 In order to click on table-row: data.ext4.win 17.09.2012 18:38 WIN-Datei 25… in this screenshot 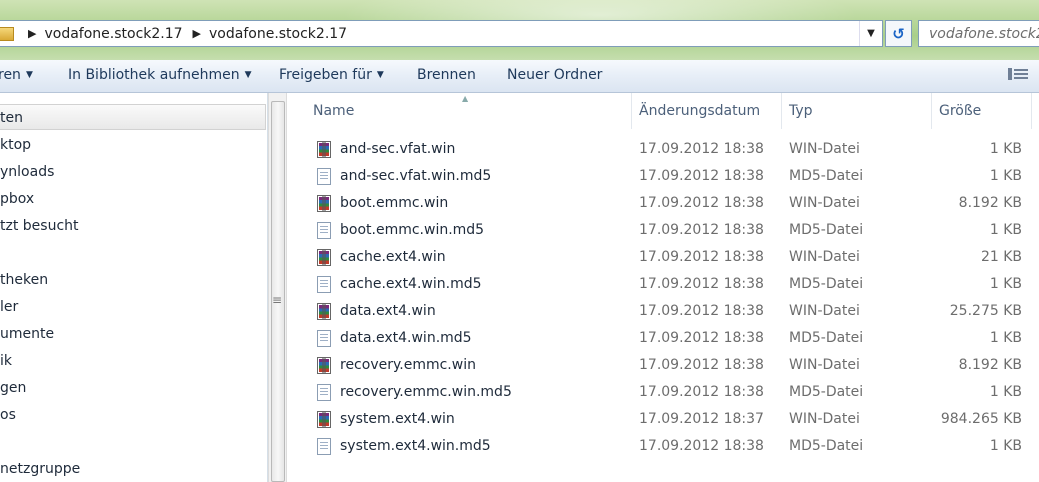, I will do `click(663, 311)`.